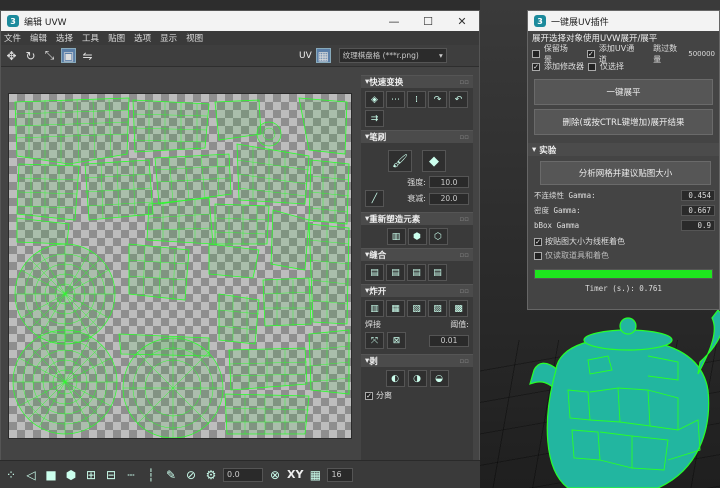 The image size is (720, 488). I want to click on rotation-field: 0.0, so click(243, 474).